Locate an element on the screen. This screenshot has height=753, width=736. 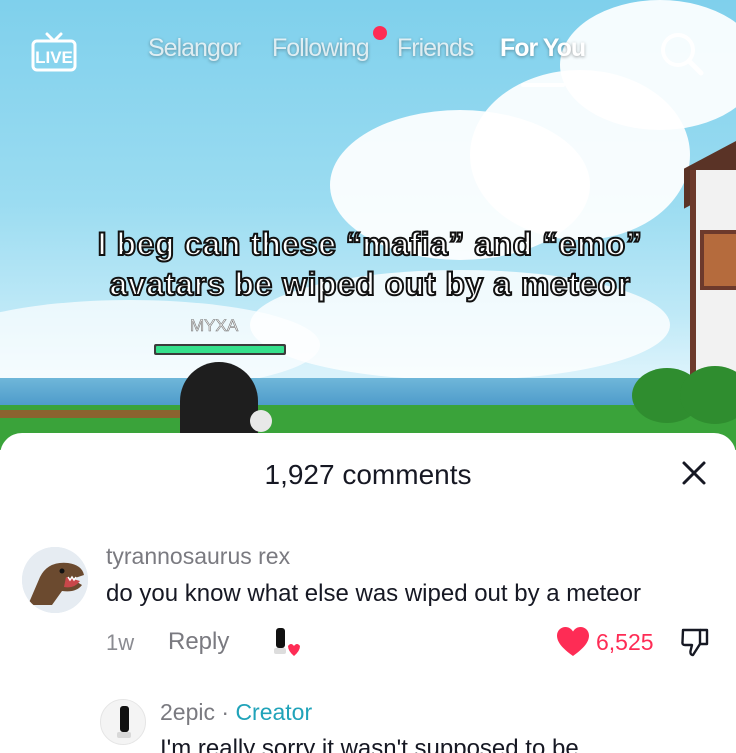
reply-username: 2epic is located at coordinates (187, 712).